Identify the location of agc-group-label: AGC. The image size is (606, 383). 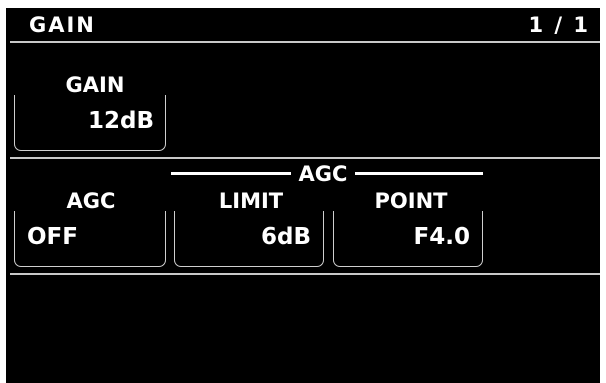
(323, 174).